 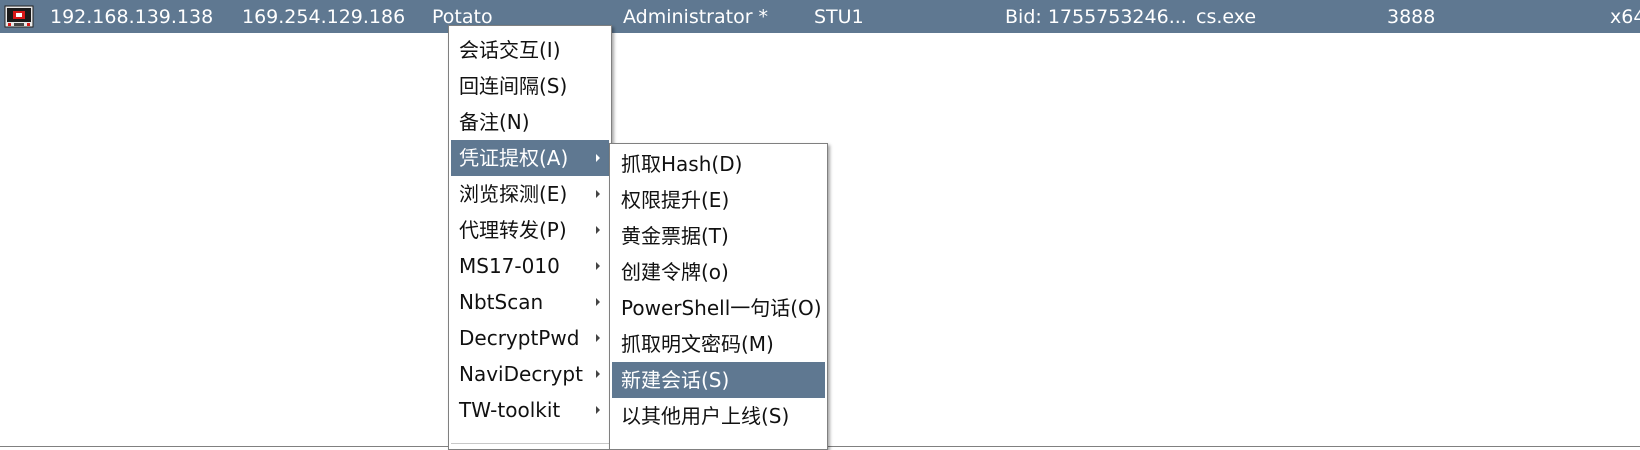 I want to click on submenu-item-golden-ticket: 黄金票据(T), so click(x=718, y=236).